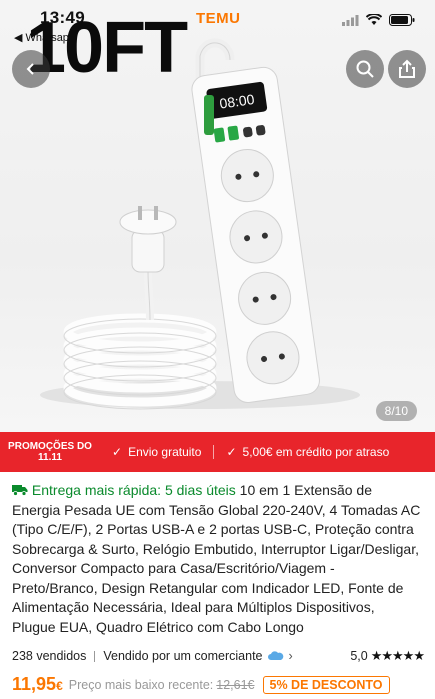  Describe the element at coordinates (107, 48) in the screenshot. I see `overlay-title: 10FT` at that location.